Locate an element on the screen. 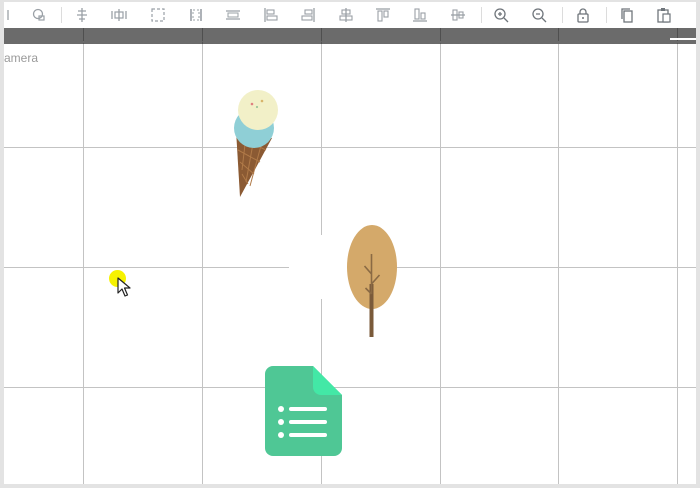  partial-icon is located at coordinates (7, 15).